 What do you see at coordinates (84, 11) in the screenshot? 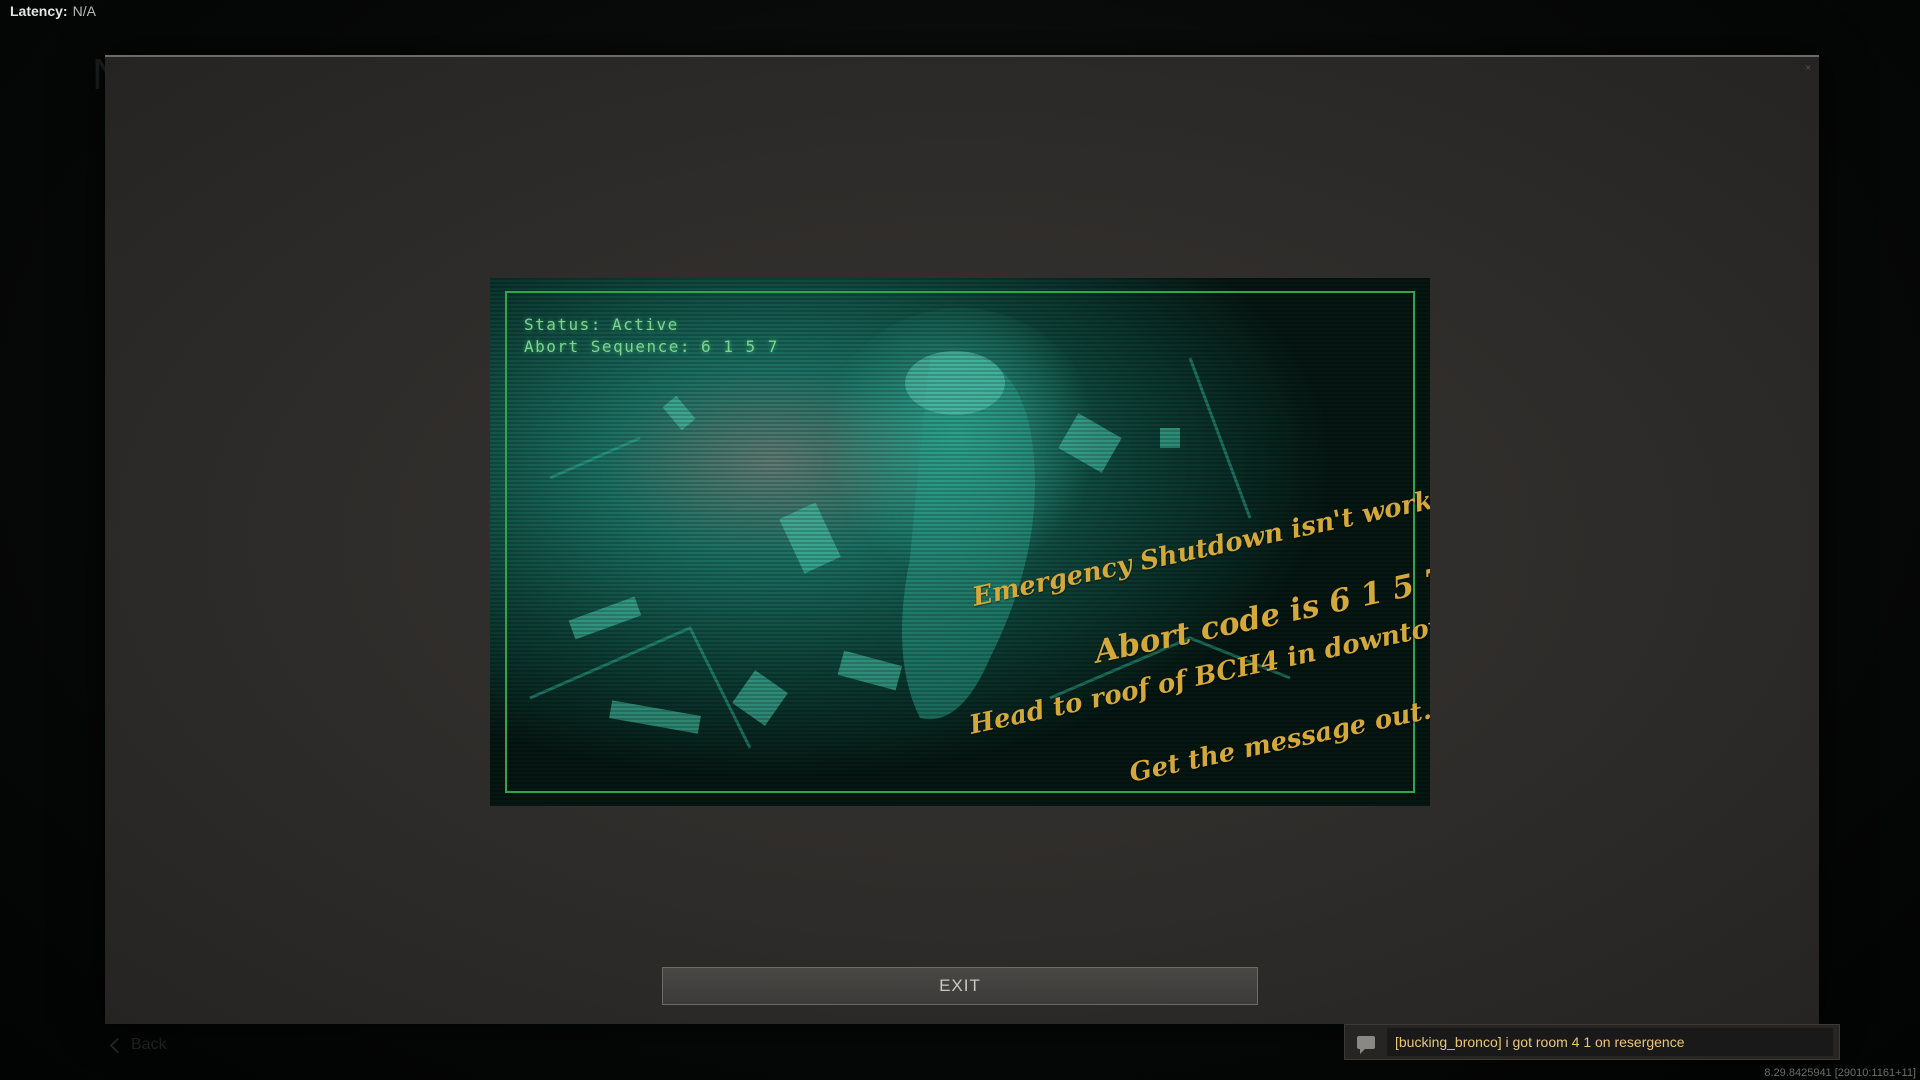
I see `latency-value: N/A` at bounding box center [84, 11].